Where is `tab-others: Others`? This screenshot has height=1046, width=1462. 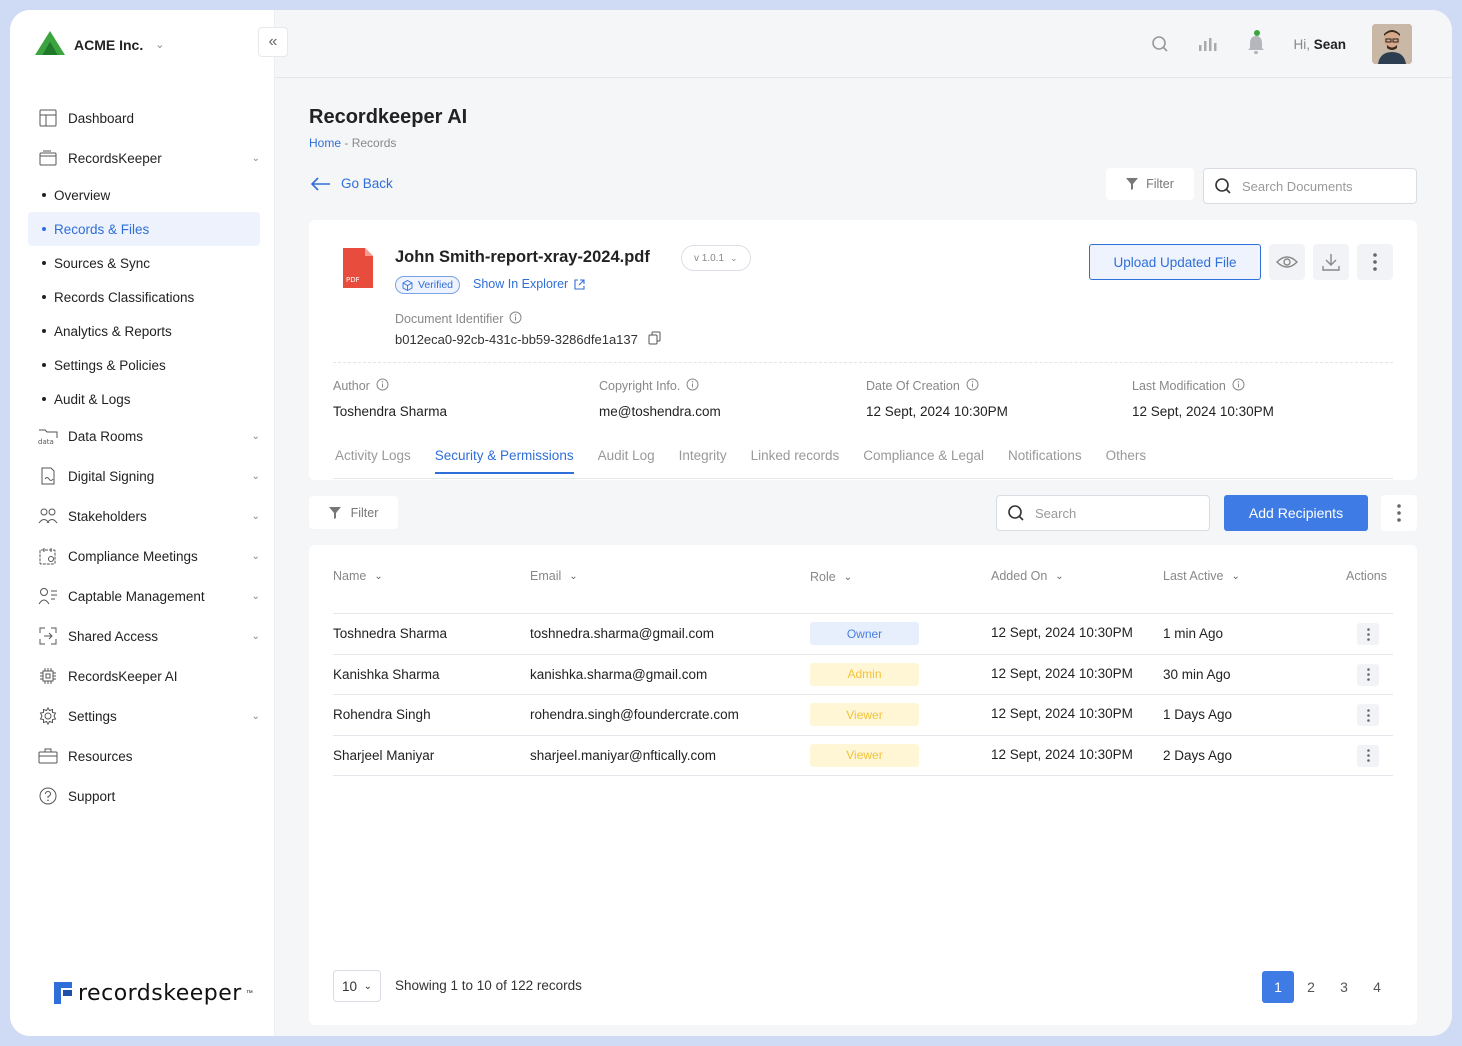
tab-others: Others is located at coordinates (1126, 461).